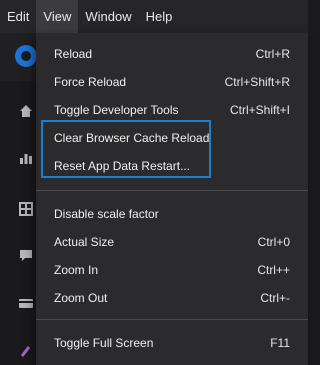  I want to click on menu-item-label: Disable scale factor, so click(106, 214).